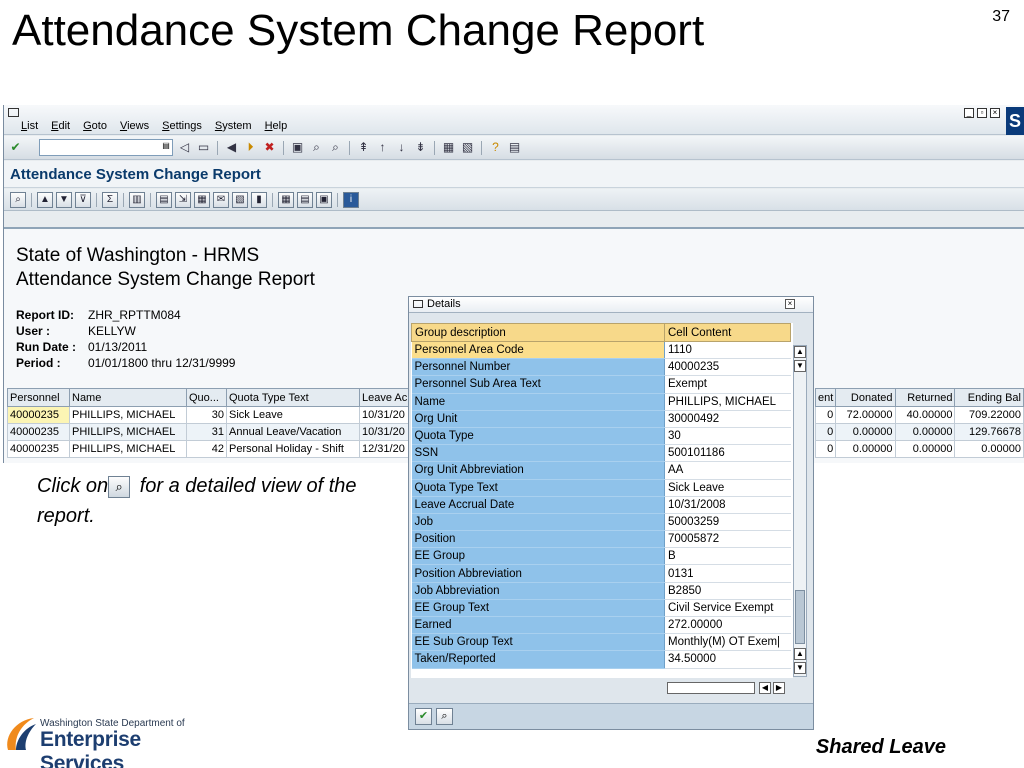 The height and width of the screenshot is (768, 1024). Describe the element at coordinates (601, 453) in the screenshot. I see `details-row: SSN 500101186` at that location.